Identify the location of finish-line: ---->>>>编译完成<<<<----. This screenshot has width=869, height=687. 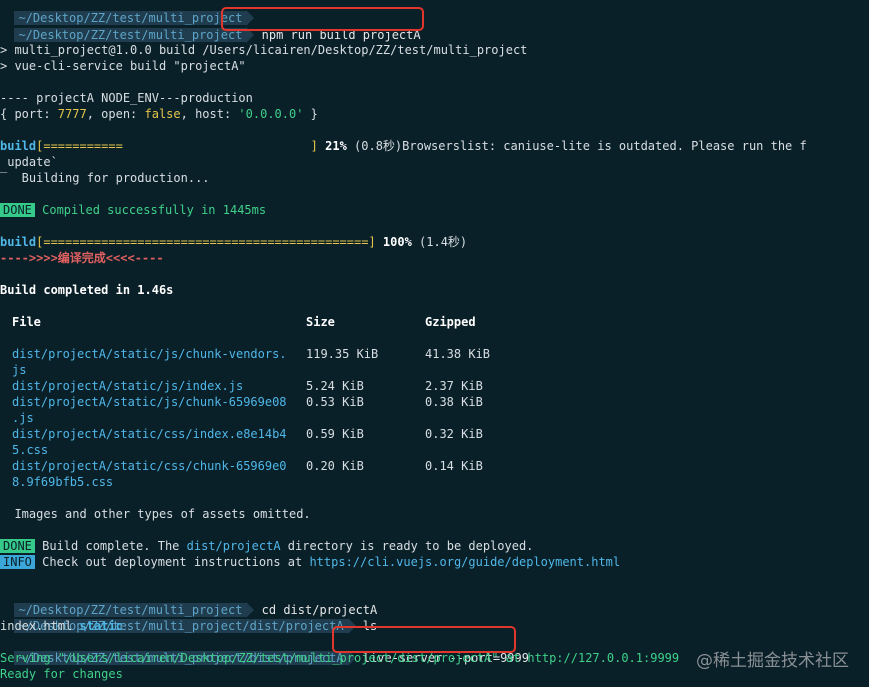
(82, 258).